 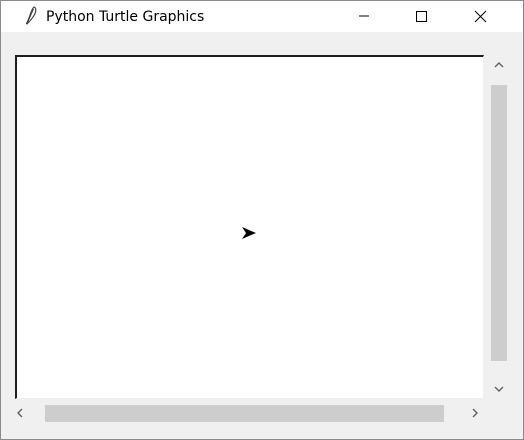 I want to click on chevron-down-icon, so click(x=499, y=389).